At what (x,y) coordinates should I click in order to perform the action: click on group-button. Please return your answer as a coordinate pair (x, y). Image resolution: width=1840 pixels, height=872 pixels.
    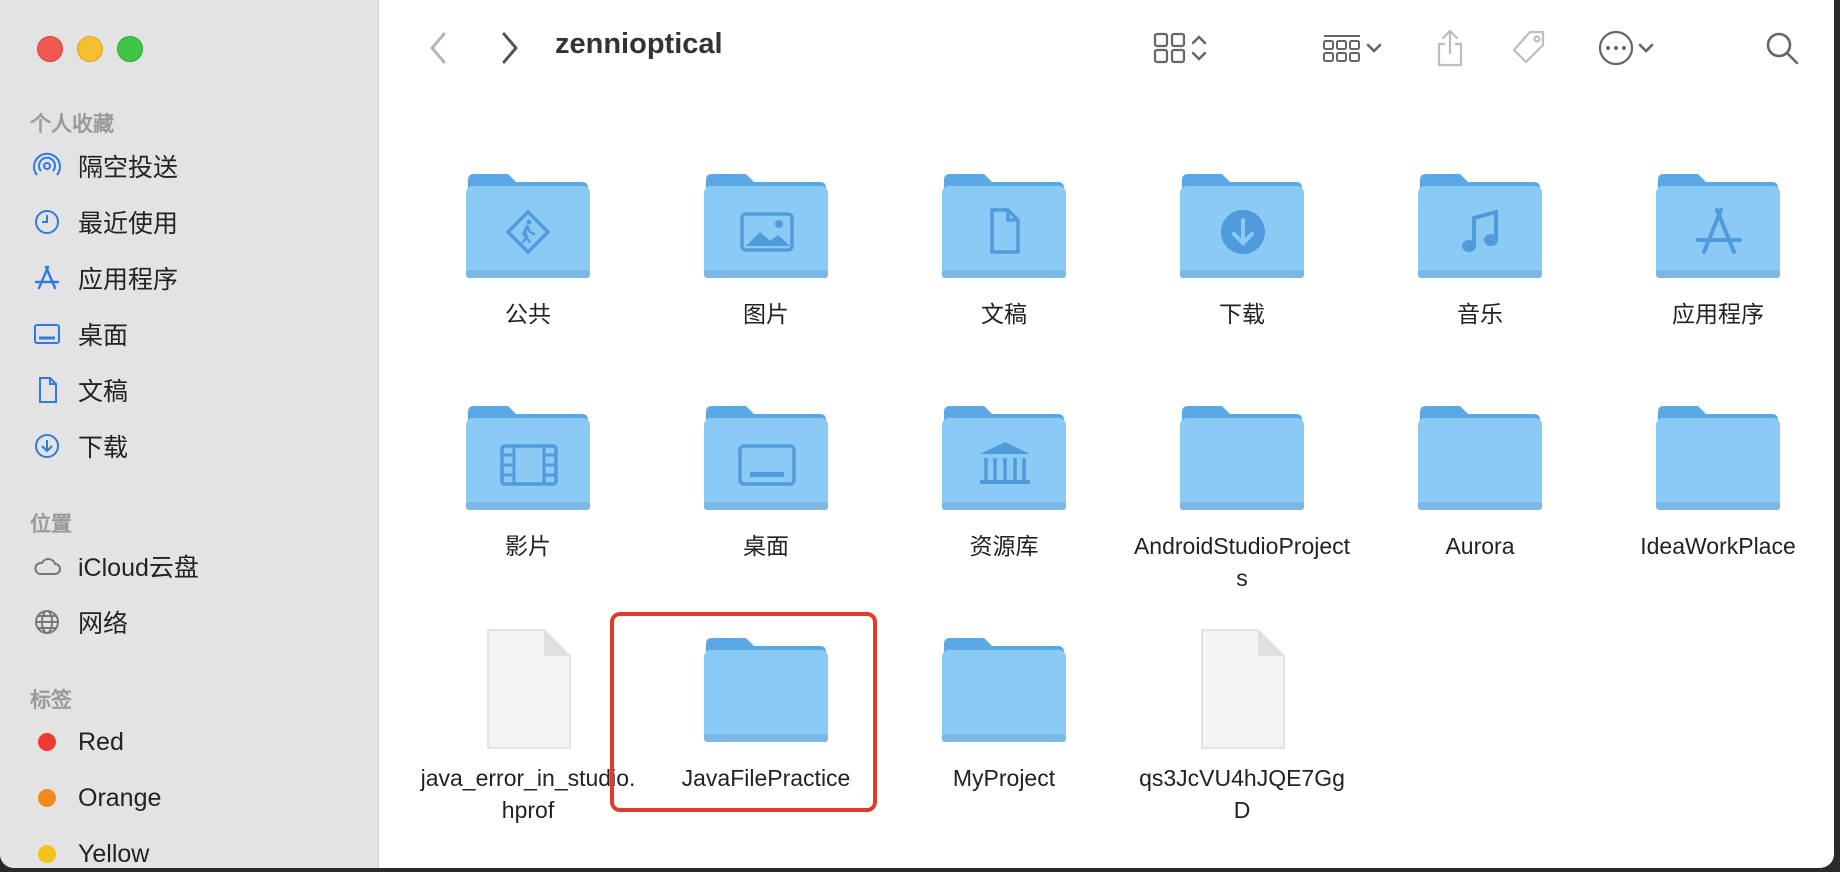
    Looking at the image, I should click on (1353, 48).